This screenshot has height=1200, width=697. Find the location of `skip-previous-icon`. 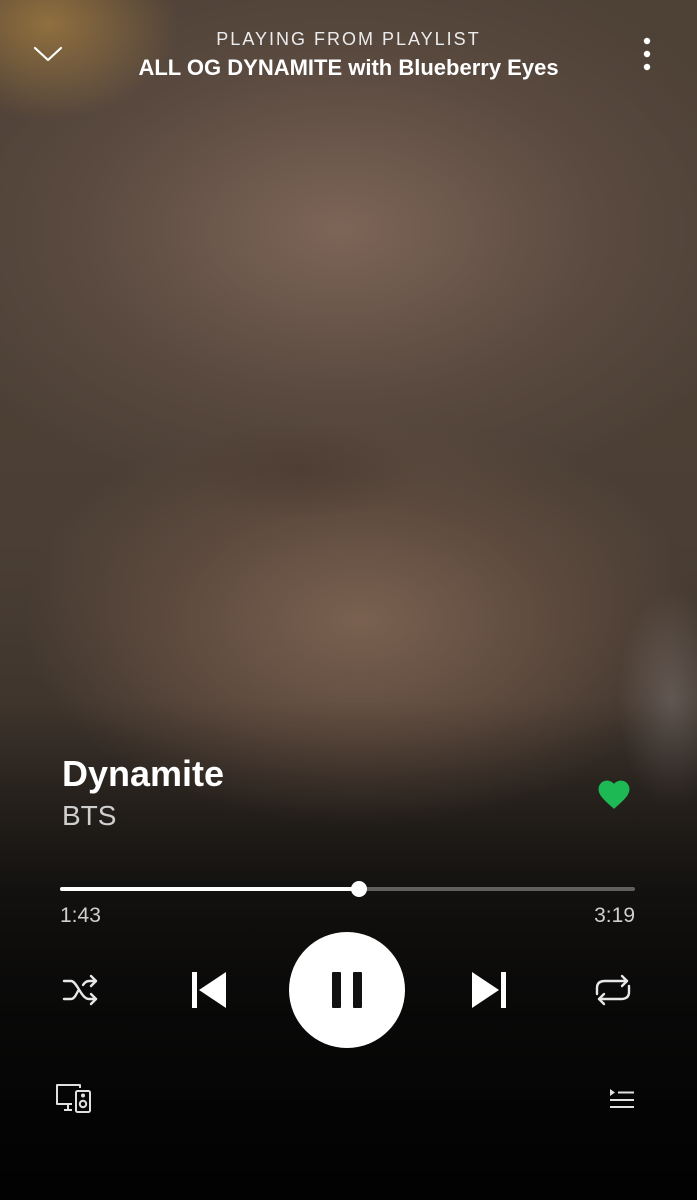

skip-previous-icon is located at coordinates (209, 990).